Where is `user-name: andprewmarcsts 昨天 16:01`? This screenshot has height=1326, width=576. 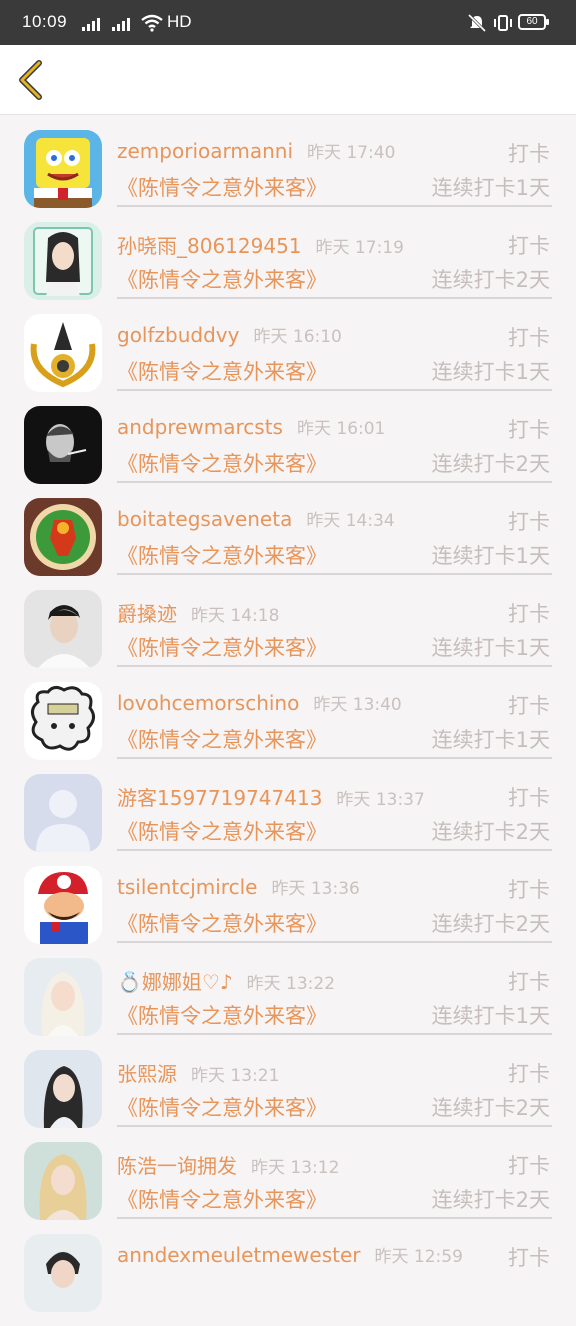 user-name: andprewmarcsts 昨天 16:01 is located at coordinates (251, 426).